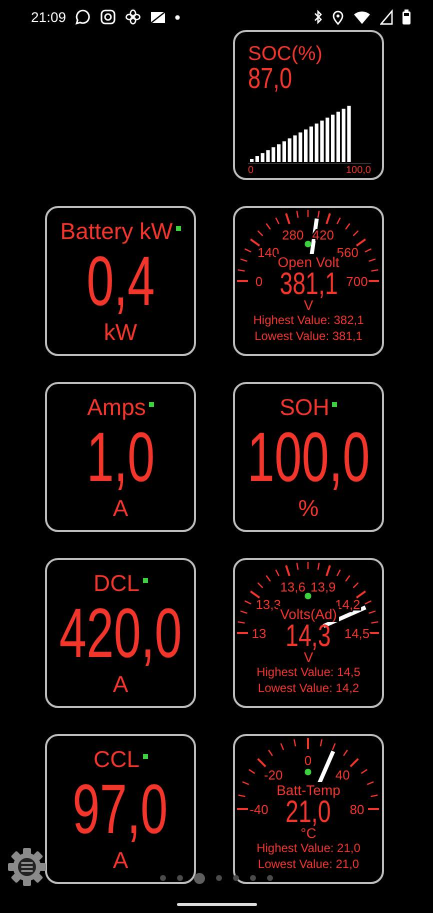 The width and height of the screenshot is (433, 913). What do you see at coordinates (116, 231) in the screenshot?
I see `tile-title: Battery kW` at bounding box center [116, 231].